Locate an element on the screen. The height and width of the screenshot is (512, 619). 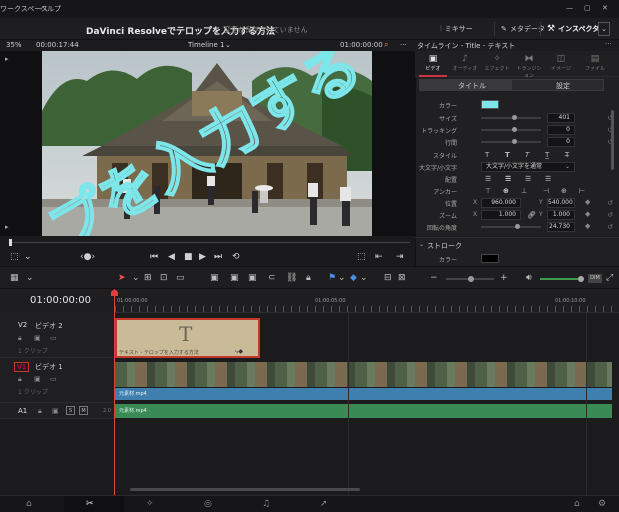
zoom-out-icon: ⊟ is located at coordinates (388, 278).